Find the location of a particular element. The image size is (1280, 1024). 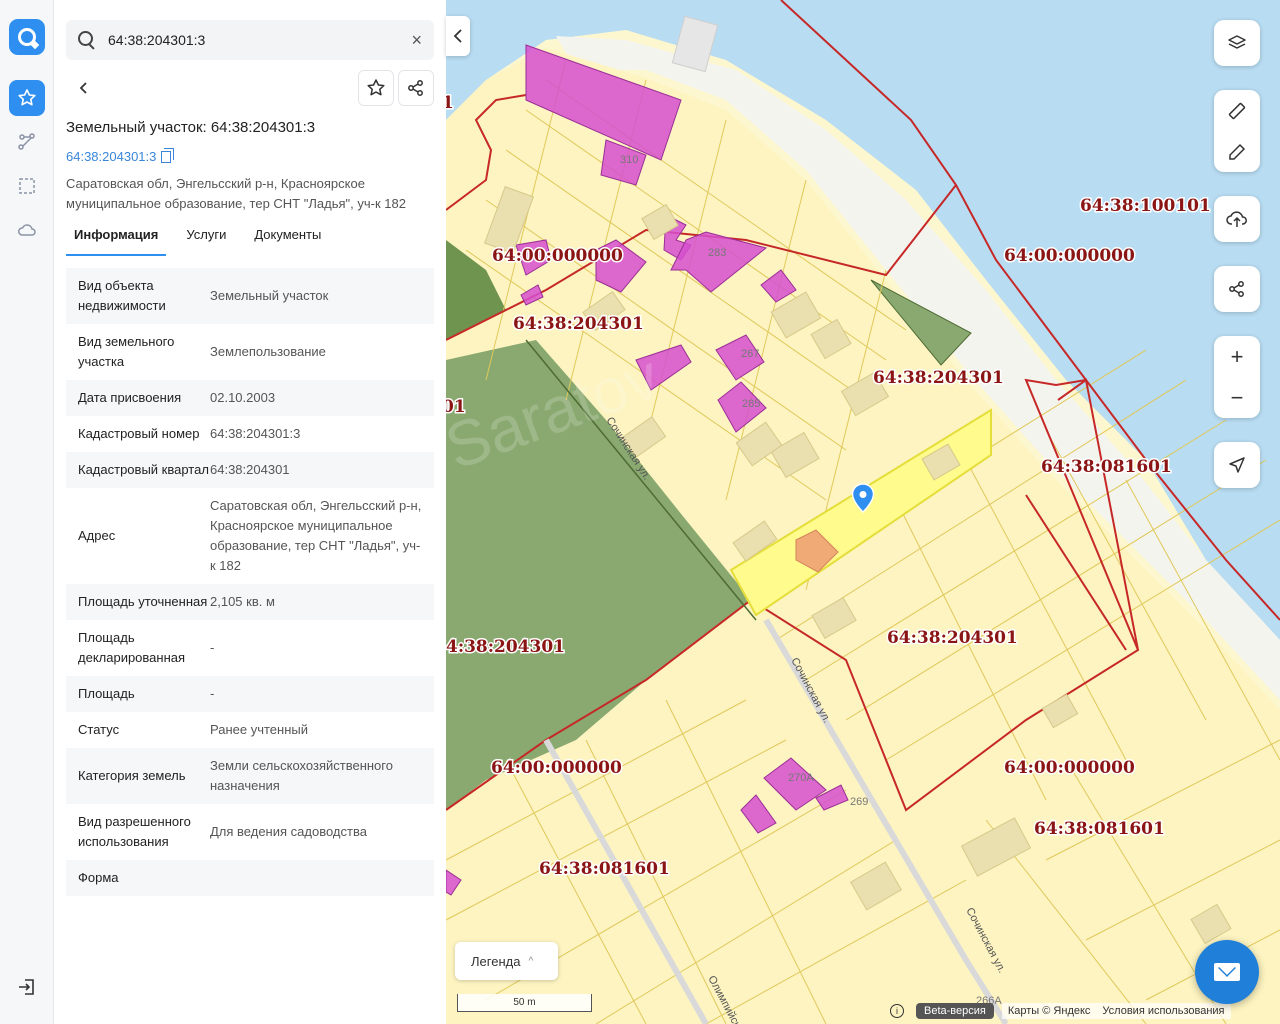

row-key: Кадастровый квартал is located at coordinates (143, 469).